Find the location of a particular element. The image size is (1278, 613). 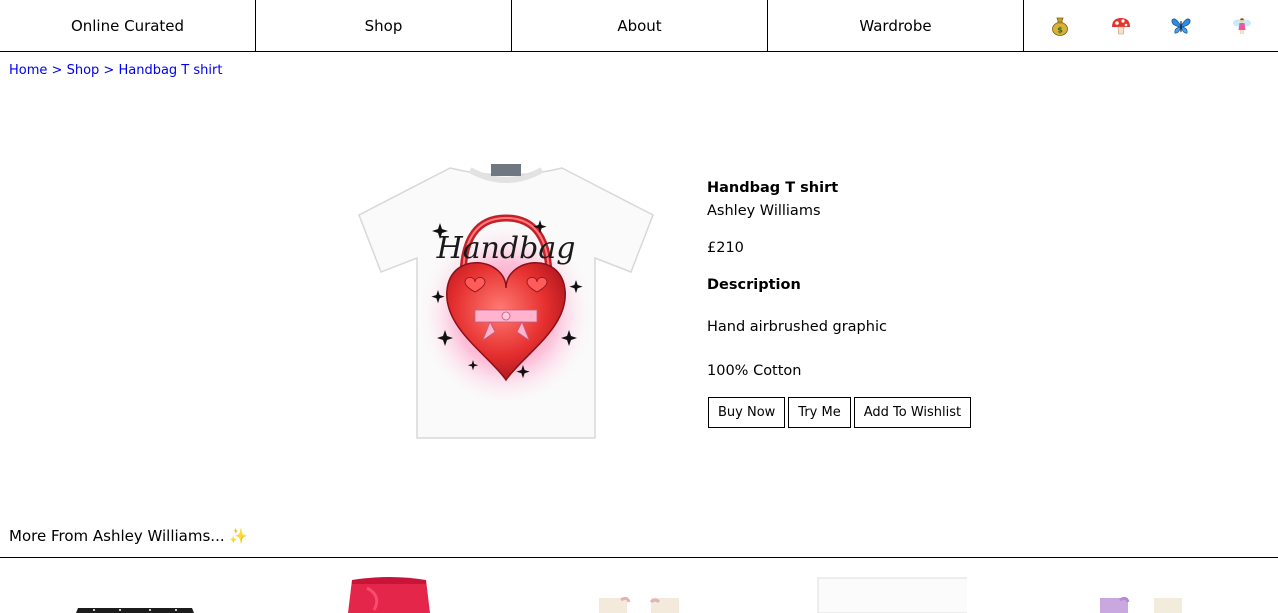

breadcrumb-current: Handbag T shirt is located at coordinates (170, 70).